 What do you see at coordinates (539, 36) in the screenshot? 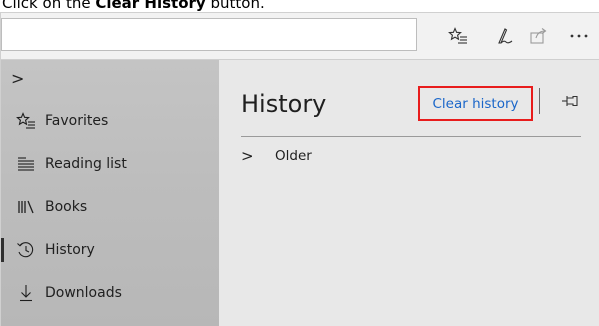
I see `share-icon` at bounding box center [539, 36].